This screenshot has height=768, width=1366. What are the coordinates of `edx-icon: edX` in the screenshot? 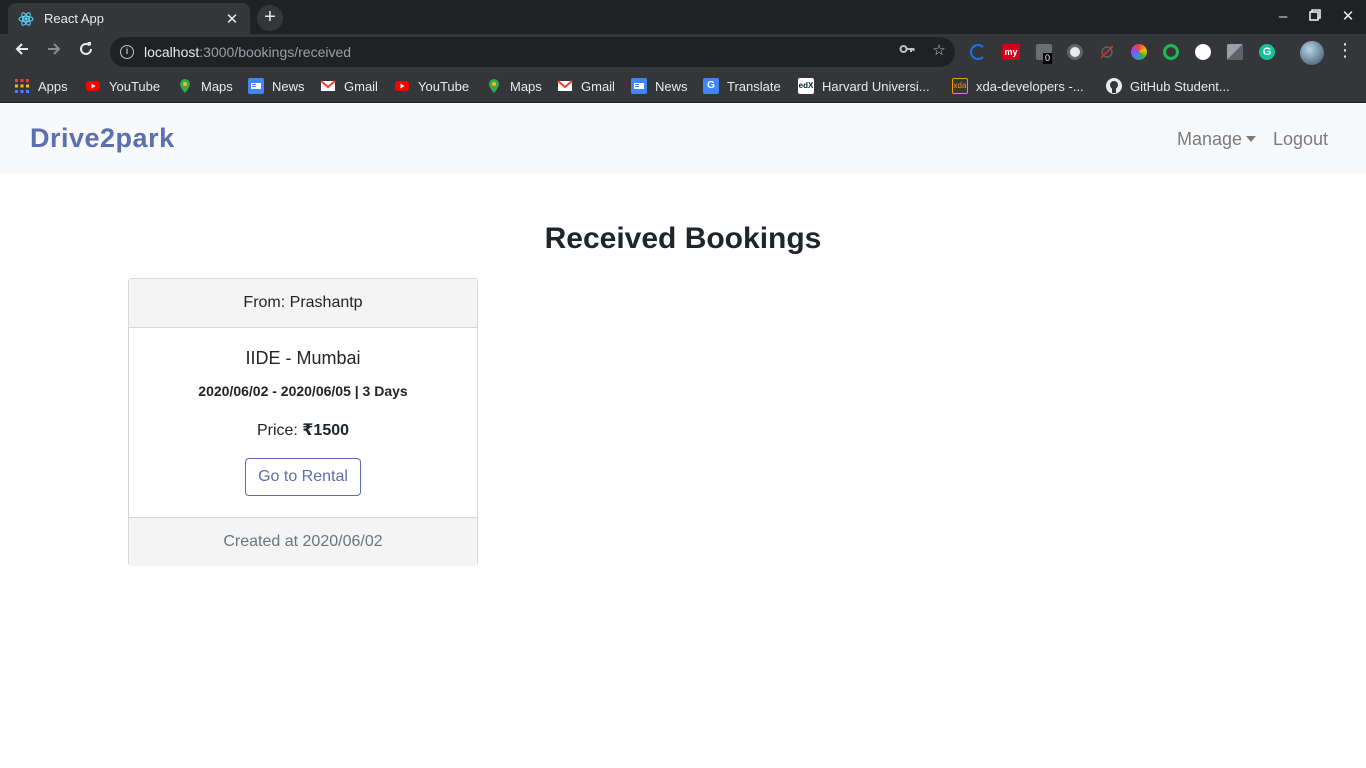 It's located at (806, 86).